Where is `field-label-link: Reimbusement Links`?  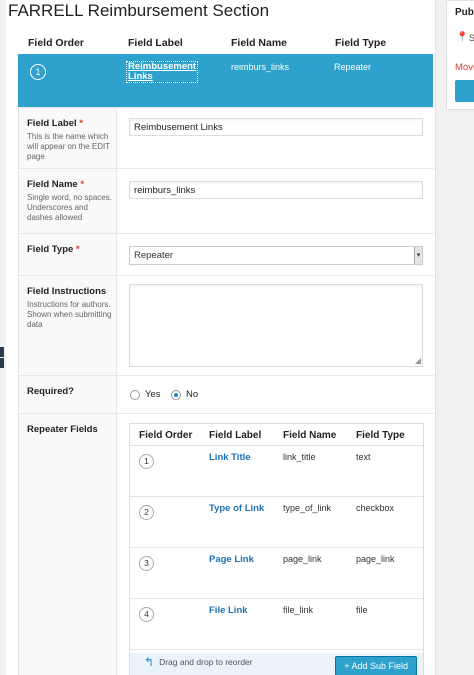
field-label-link: Reimbusement Links is located at coordinates (162, 72).